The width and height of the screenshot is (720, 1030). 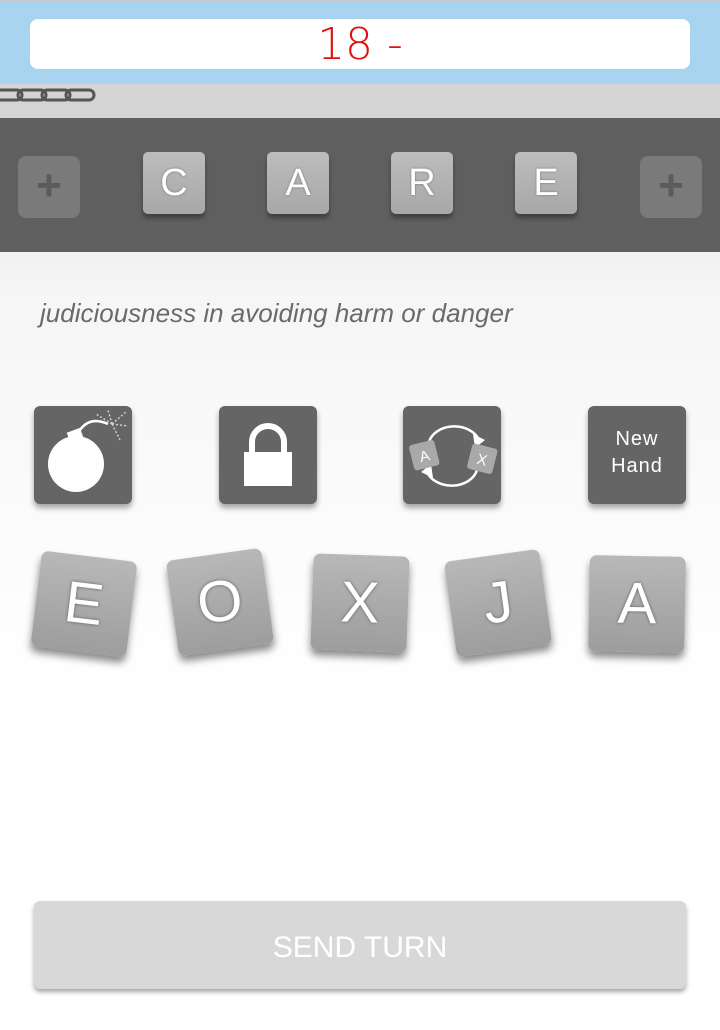 I want to click on word-definition: judiciousness in avoiding harm or danger, so click(x=276, y=313).